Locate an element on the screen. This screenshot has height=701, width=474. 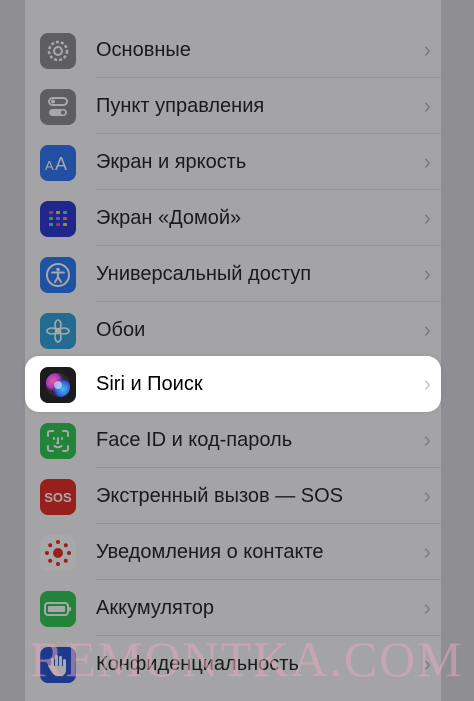
gear-icon is located at coordinates (58, 51).